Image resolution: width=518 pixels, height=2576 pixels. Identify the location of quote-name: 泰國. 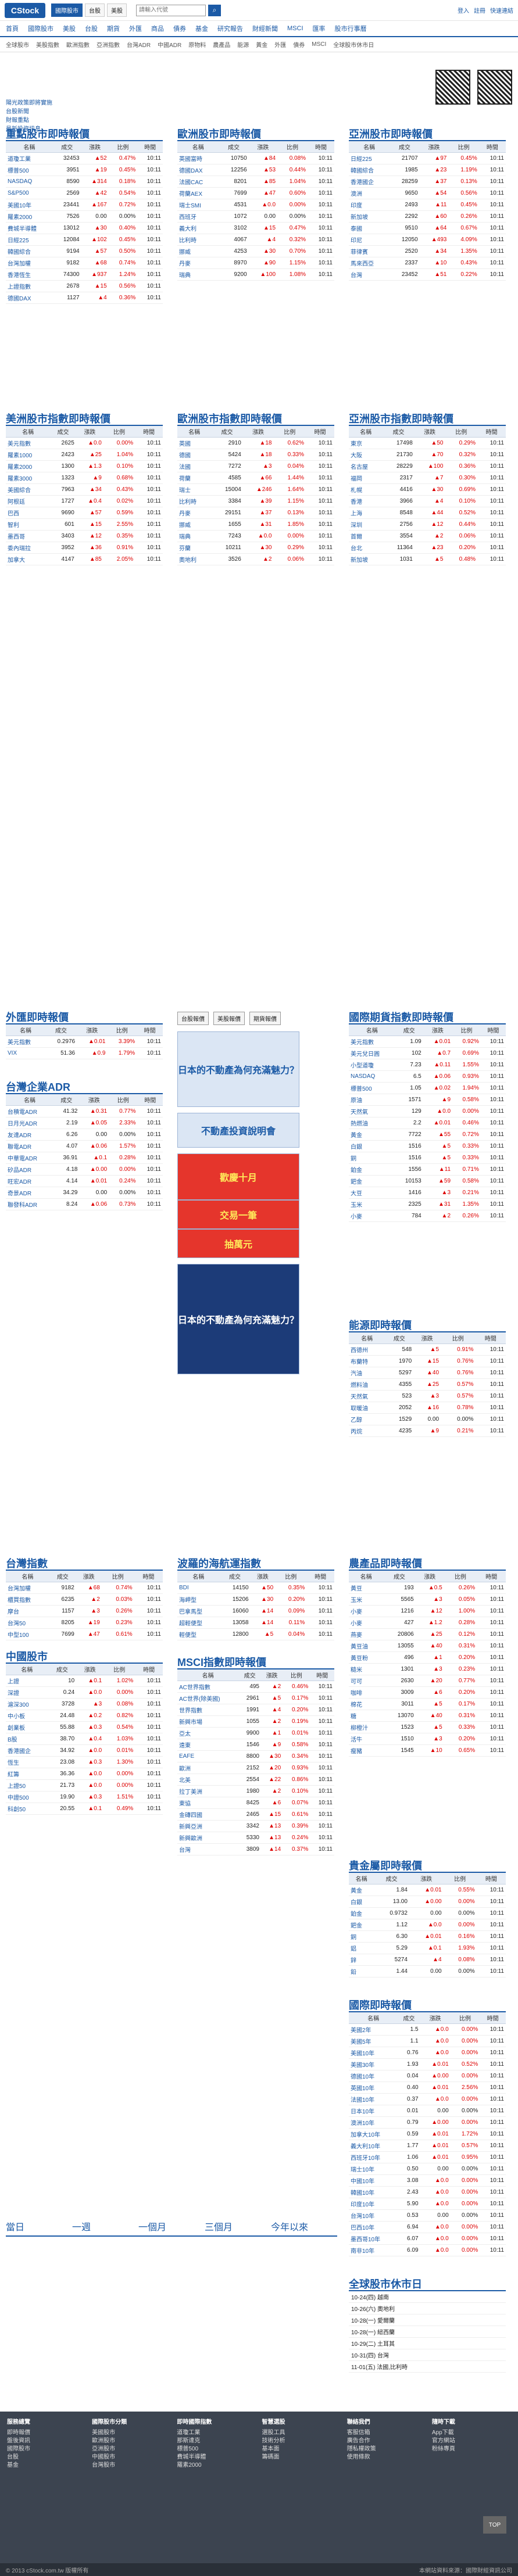
(369, 228).